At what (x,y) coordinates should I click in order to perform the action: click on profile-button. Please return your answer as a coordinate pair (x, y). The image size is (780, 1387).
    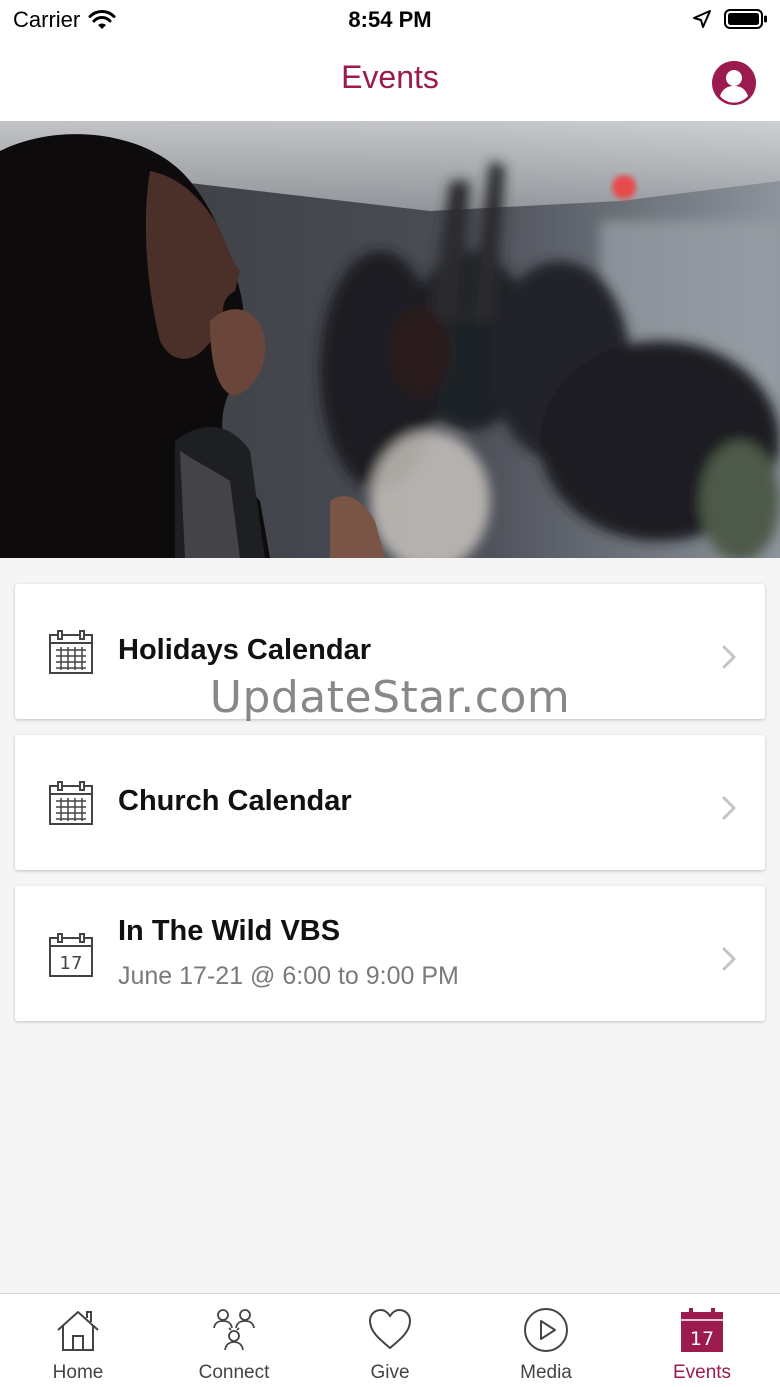
    Looking at the image, I should click on (734, 83).